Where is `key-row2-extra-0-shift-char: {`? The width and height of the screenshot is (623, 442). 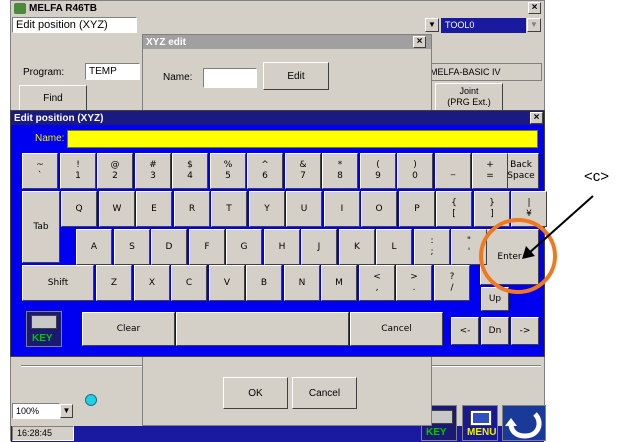 key-row2-extra-0-shift-char: { is located at coordinates (454, 203).